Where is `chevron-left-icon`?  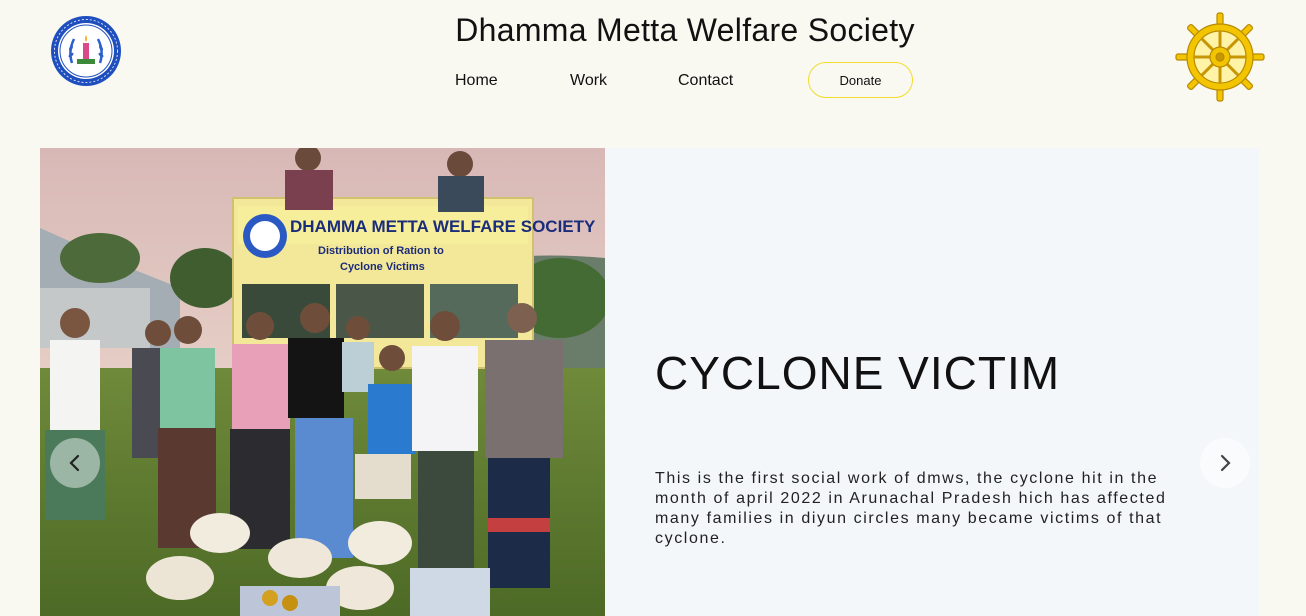
chevron-left-icon is located at coordinates (74, 463).